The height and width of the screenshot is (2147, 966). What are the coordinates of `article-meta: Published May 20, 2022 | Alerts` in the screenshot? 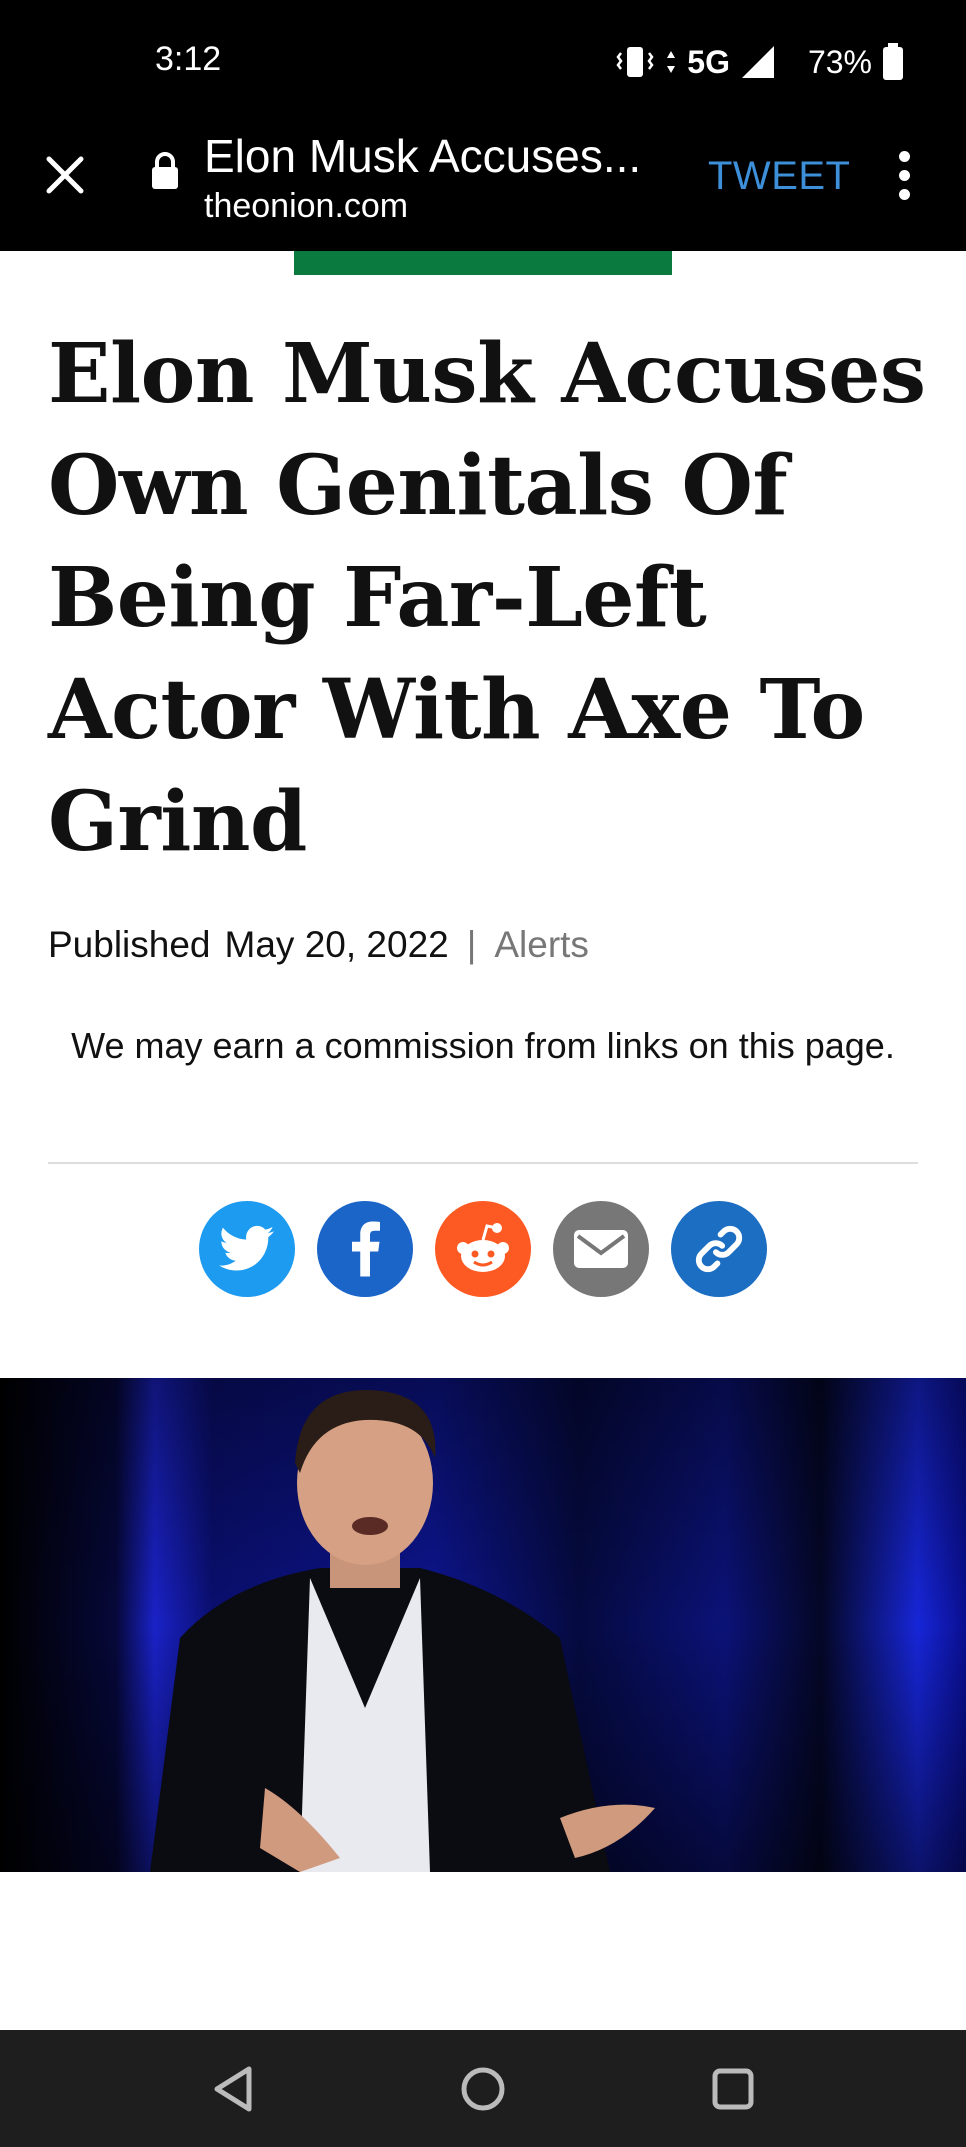 It's located at (318, 945).